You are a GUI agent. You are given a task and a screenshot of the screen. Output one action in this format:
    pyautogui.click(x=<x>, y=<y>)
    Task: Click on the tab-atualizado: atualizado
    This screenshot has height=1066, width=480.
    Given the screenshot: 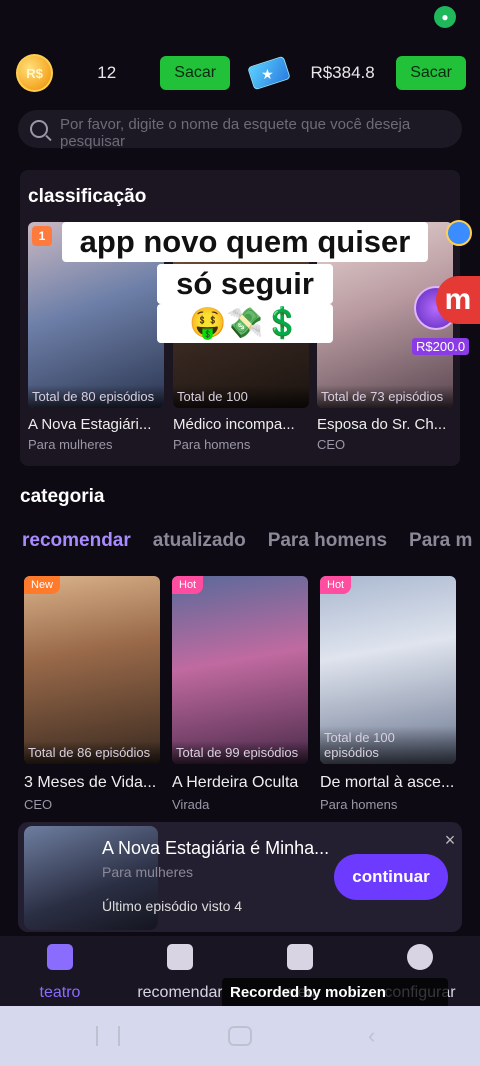 What is the action you would take?
    pyautogui.click(x=199, y=544)
    